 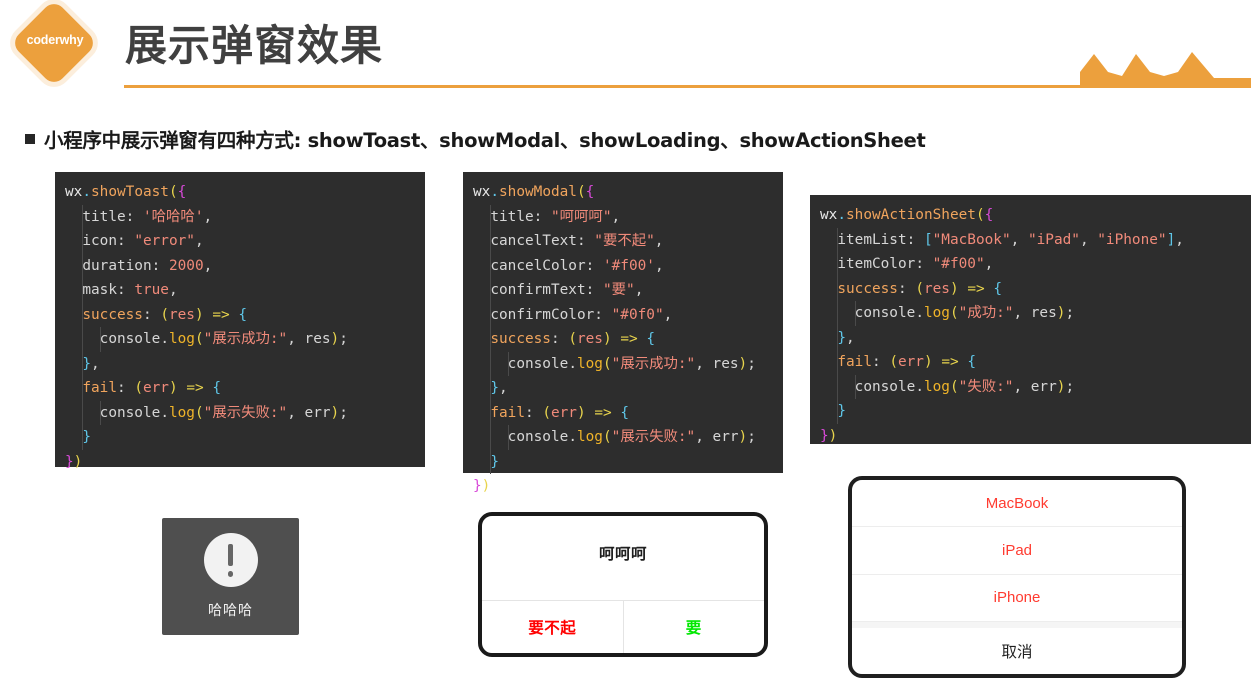 What do you see at coordinates (622, 554) in the screenshot?
I see `modal-title: 呵呵呵` at bounding box center [622, 554].